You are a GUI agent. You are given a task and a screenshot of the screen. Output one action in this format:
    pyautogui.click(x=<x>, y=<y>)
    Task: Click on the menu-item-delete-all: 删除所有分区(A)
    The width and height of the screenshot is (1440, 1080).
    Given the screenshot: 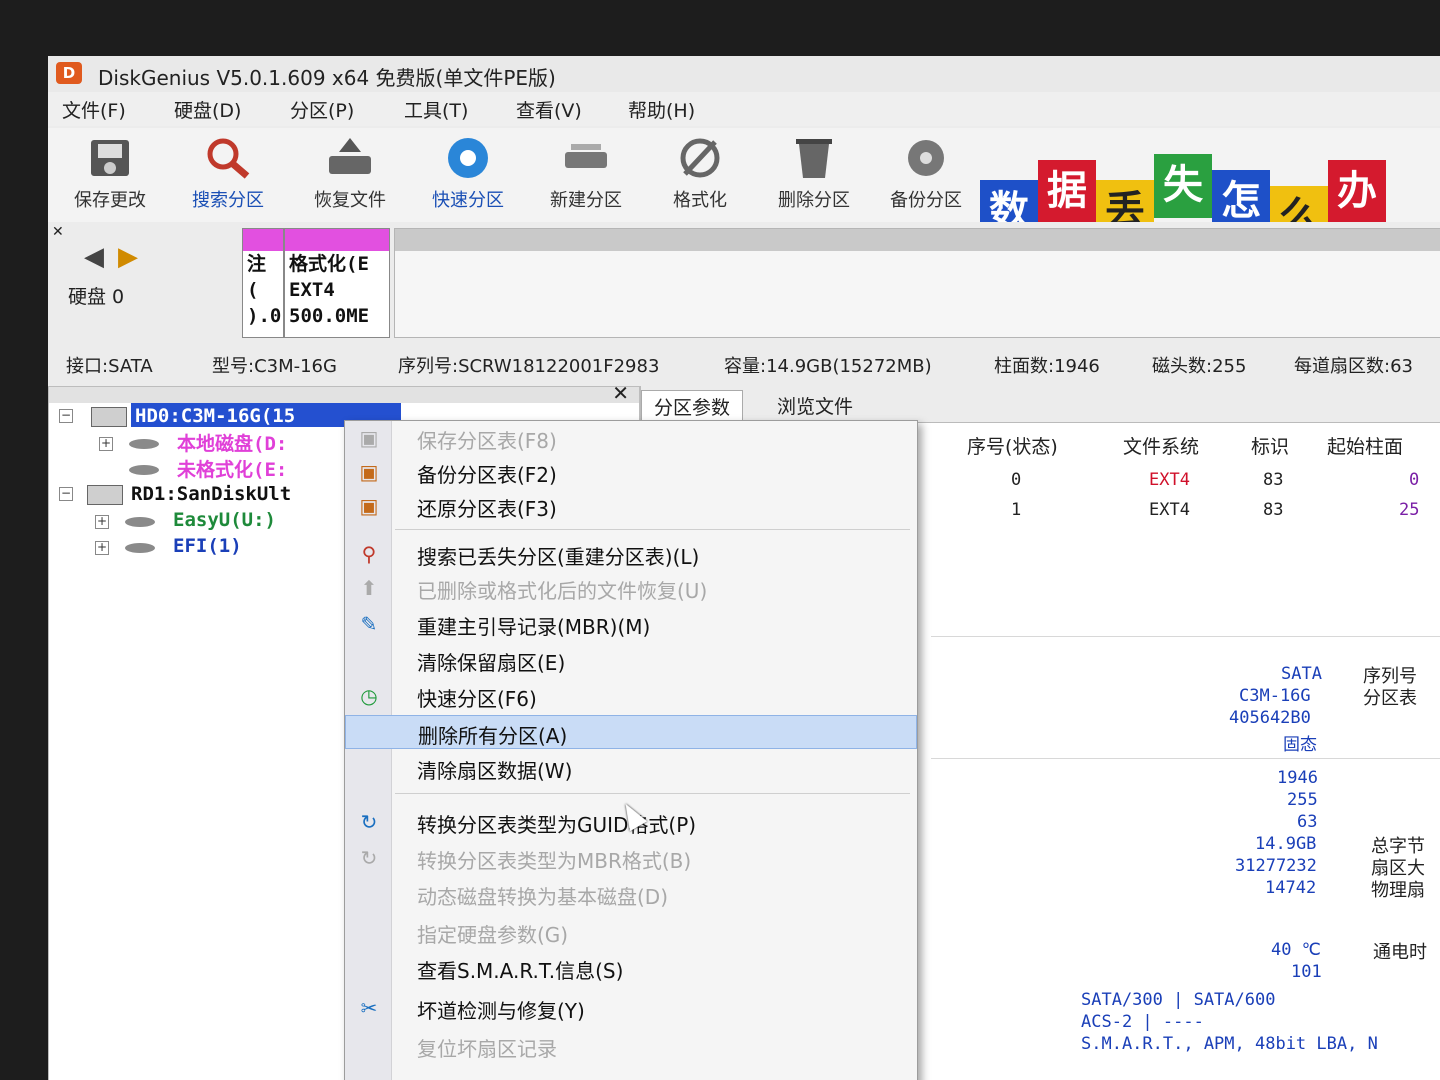 What is the action you would take?
    pyautogui.click(x=631, y=732)
    